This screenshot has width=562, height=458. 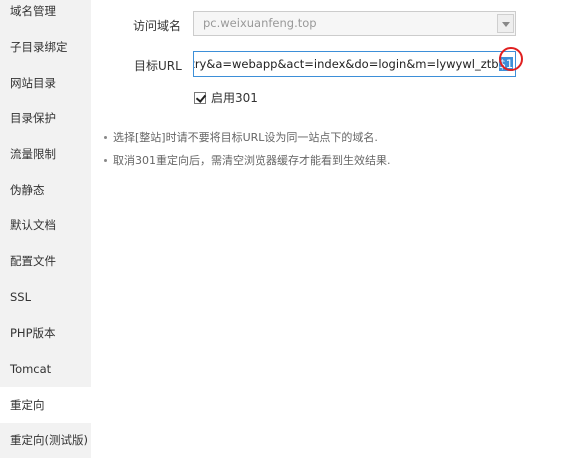 What do you see at coordinates (33, 154) in the screenshot?
I see `sidebar-item-label: 流量限制` at bounding box center [33, 154].